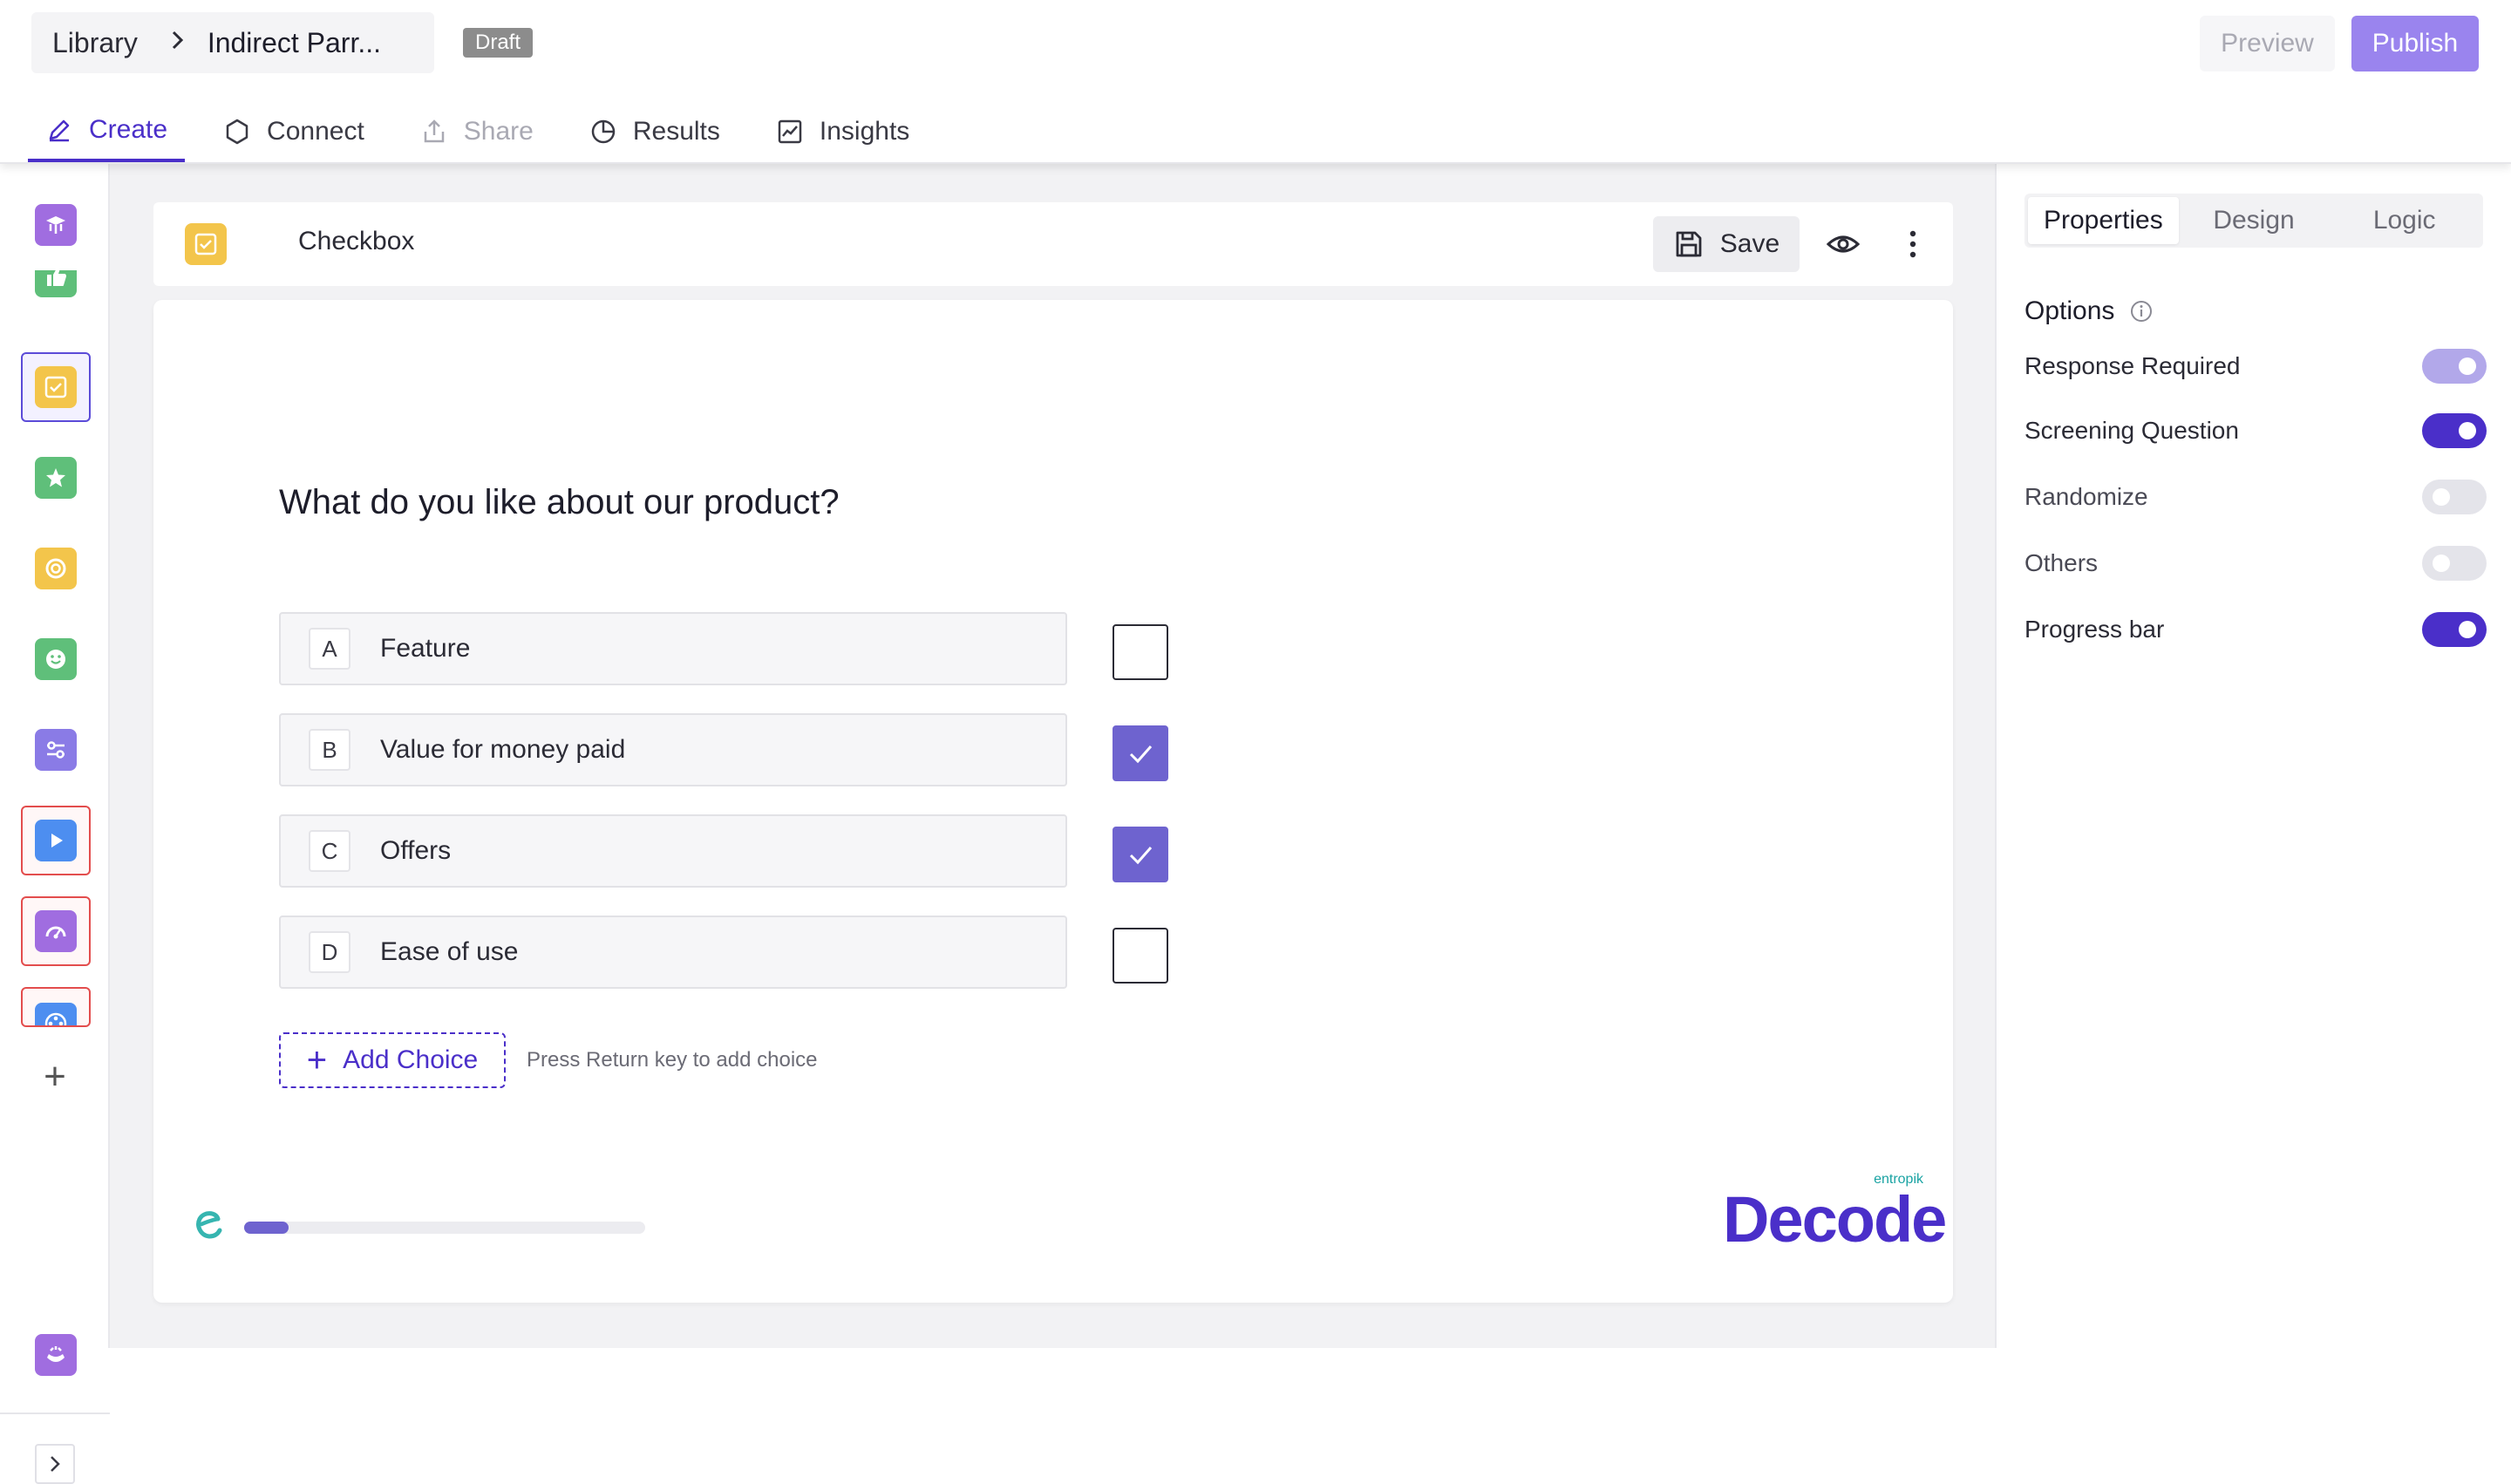 The height and width of the screenshot is (1484, 2511). Describe the element at coordinates (329, 851) in the screenshot. I see `choice-letter: C` at that location.